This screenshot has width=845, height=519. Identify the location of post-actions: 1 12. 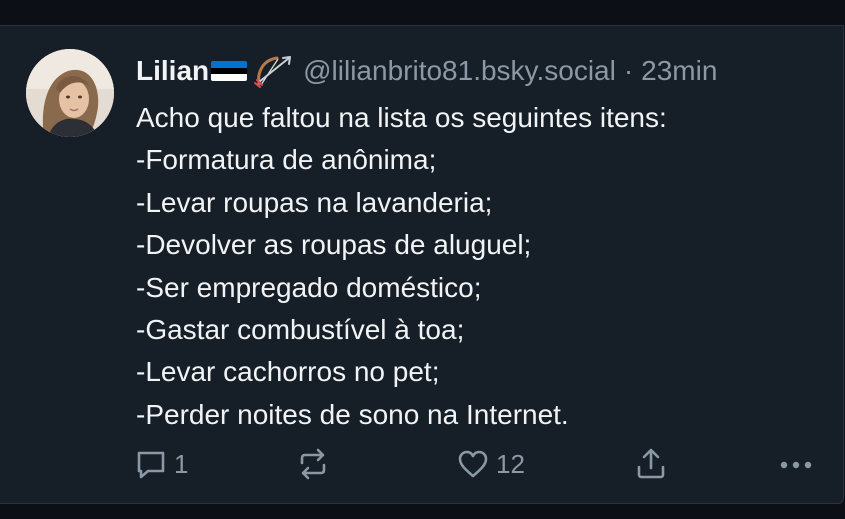
(421, 464).